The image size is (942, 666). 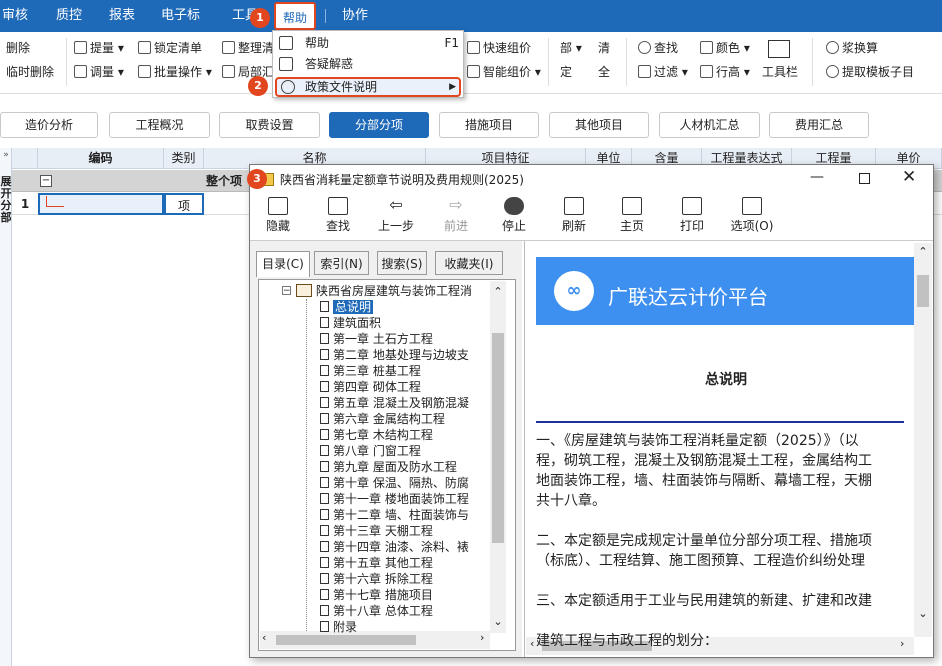 What do you see at coordinates (396, 218) in the screenshot?
I see `back-button: ⇦ 上一步` at bounding box center [396, 218].